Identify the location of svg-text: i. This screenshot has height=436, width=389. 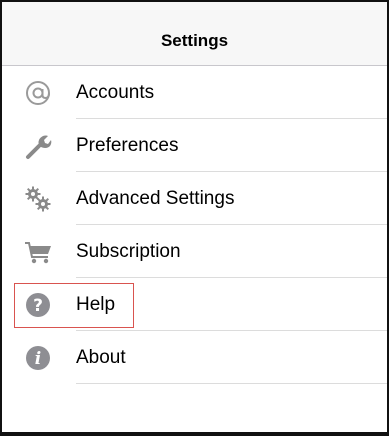
(38, 359).